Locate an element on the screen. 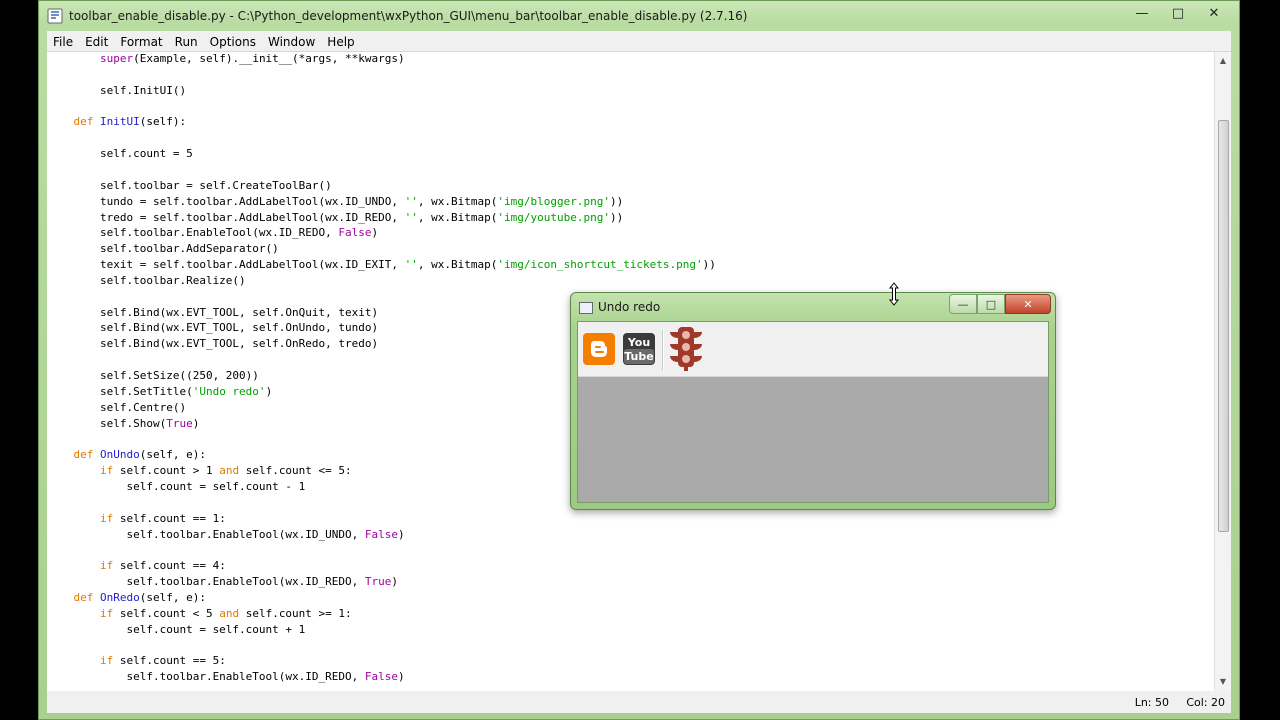 The width and height of the screenshot is (1280, 720). code-line: def InitUI(self): is located at coordinates (117, 122).